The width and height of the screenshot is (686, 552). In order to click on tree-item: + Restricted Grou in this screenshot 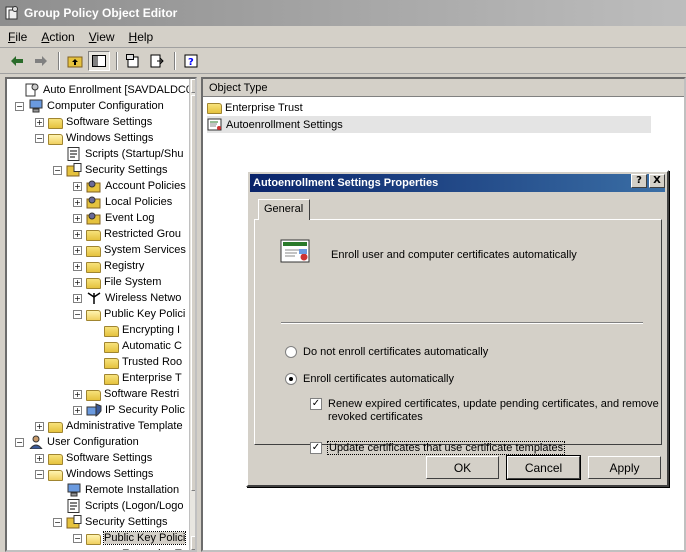, I will do `click(127, 234)`.